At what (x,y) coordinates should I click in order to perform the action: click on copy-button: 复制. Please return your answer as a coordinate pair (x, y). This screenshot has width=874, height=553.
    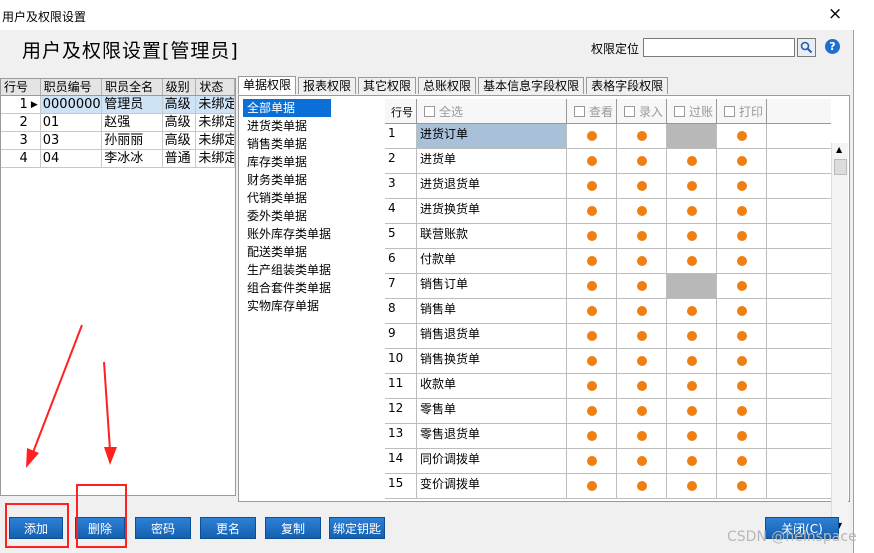
    Looking at the image, I should click on (293, 528).